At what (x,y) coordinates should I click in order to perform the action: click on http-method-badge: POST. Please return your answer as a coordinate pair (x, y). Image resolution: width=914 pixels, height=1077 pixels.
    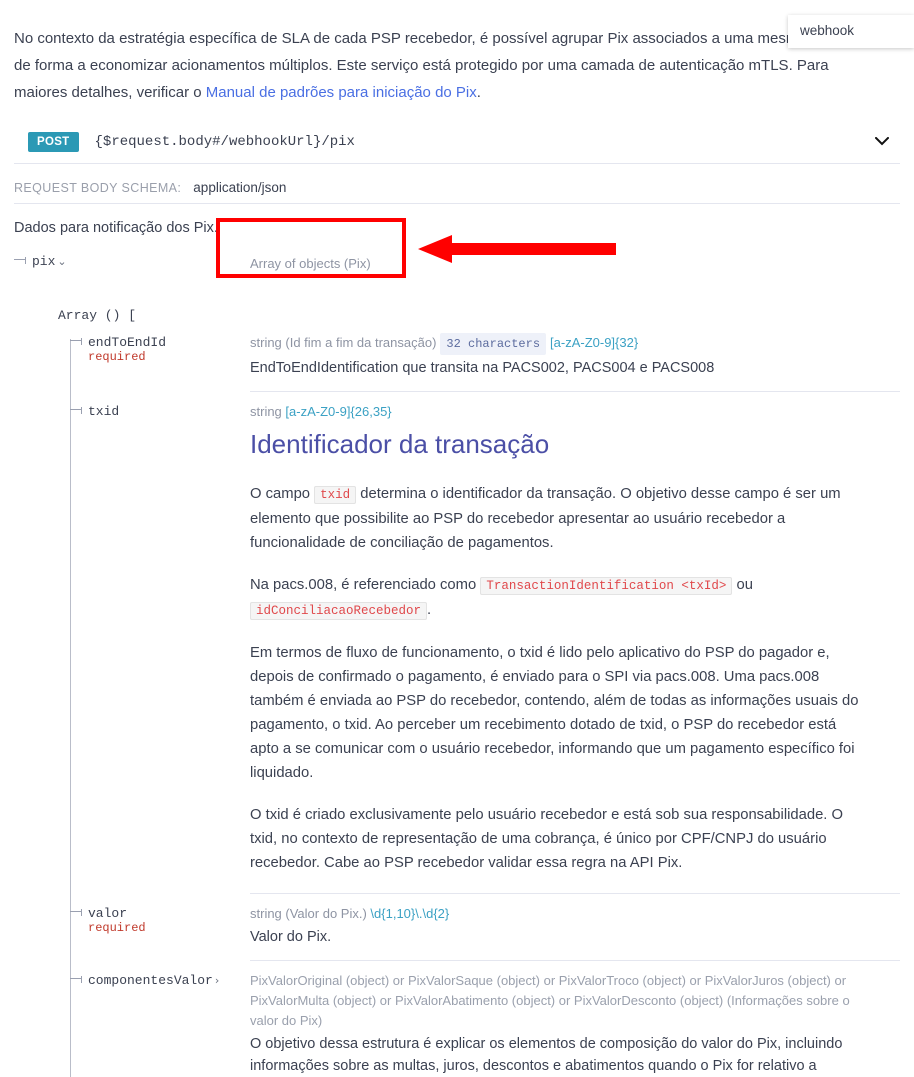
    Looking at the image, I should click on (53, 141).